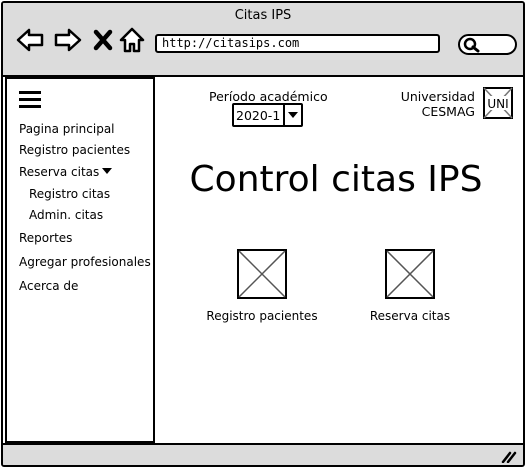  I want to click on page-title: Control citas IPS, so click(336, 179).